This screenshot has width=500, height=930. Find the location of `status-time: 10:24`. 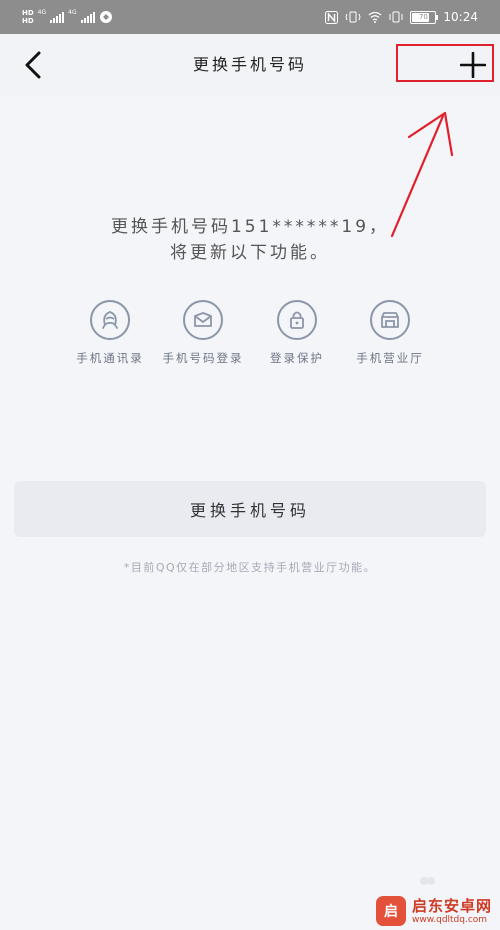

status-time: 10:24 is located at coordinates (460, 17).